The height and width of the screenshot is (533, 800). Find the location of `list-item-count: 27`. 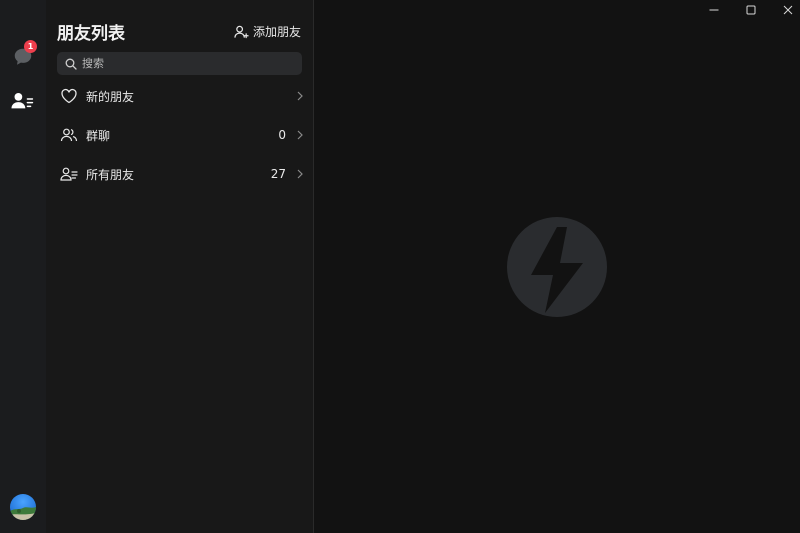

list-item-count: 27 is located at coordinates (278, 174).